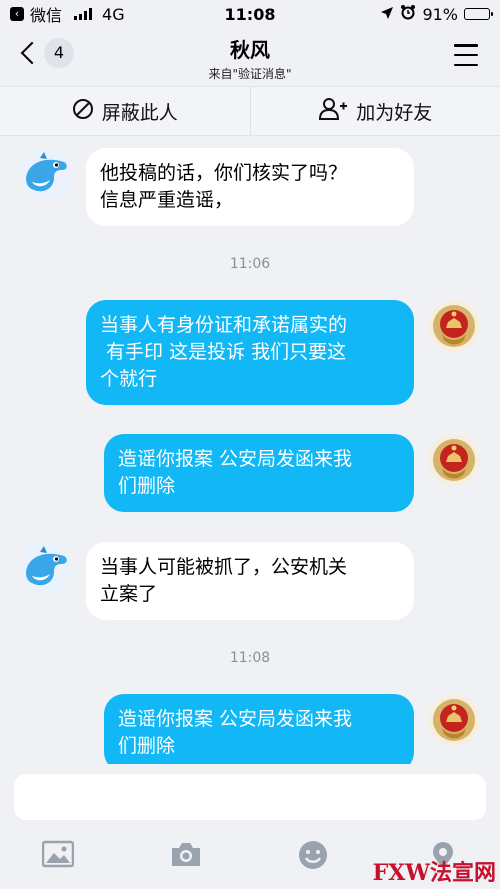 Image resolution: width=500 pixels, height=889 pixels. Describe the element at coordinates (394, 112) in the screenshot. I see `add-friend-label: 加为好友` at that location.